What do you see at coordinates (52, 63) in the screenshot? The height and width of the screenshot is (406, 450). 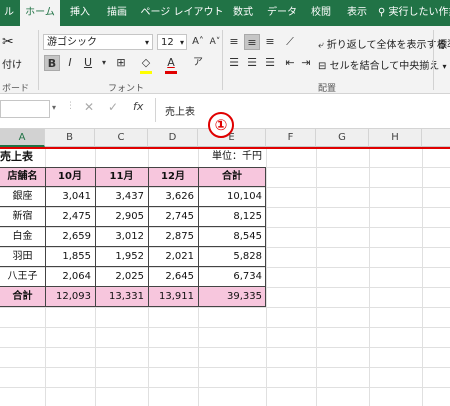 I see `bold-button: B` at bounding box center [52, 63].